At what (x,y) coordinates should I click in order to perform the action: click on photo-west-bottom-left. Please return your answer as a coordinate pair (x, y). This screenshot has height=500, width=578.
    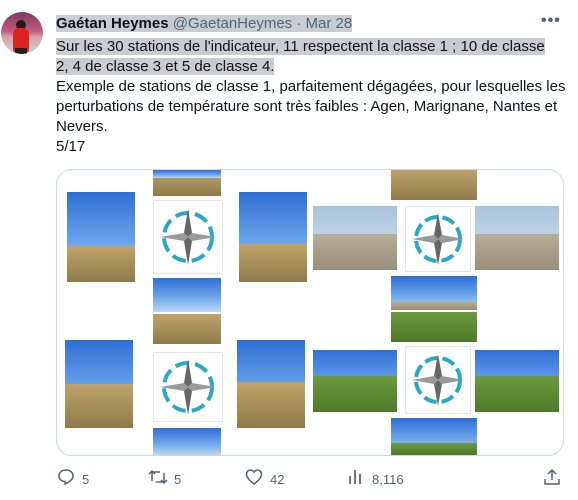
    Looking at the image, I should click on (99, 384).